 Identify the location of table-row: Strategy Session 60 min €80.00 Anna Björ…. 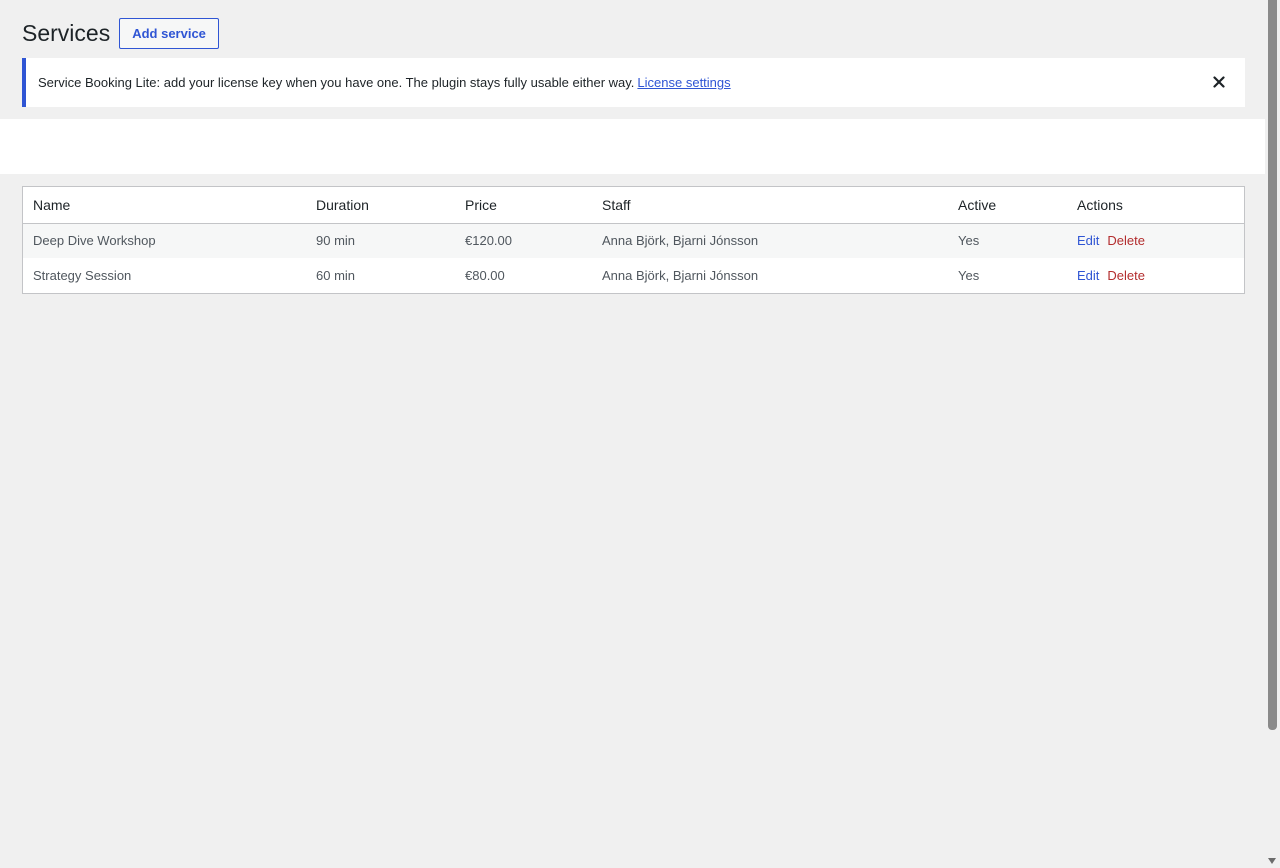
(633, 275).